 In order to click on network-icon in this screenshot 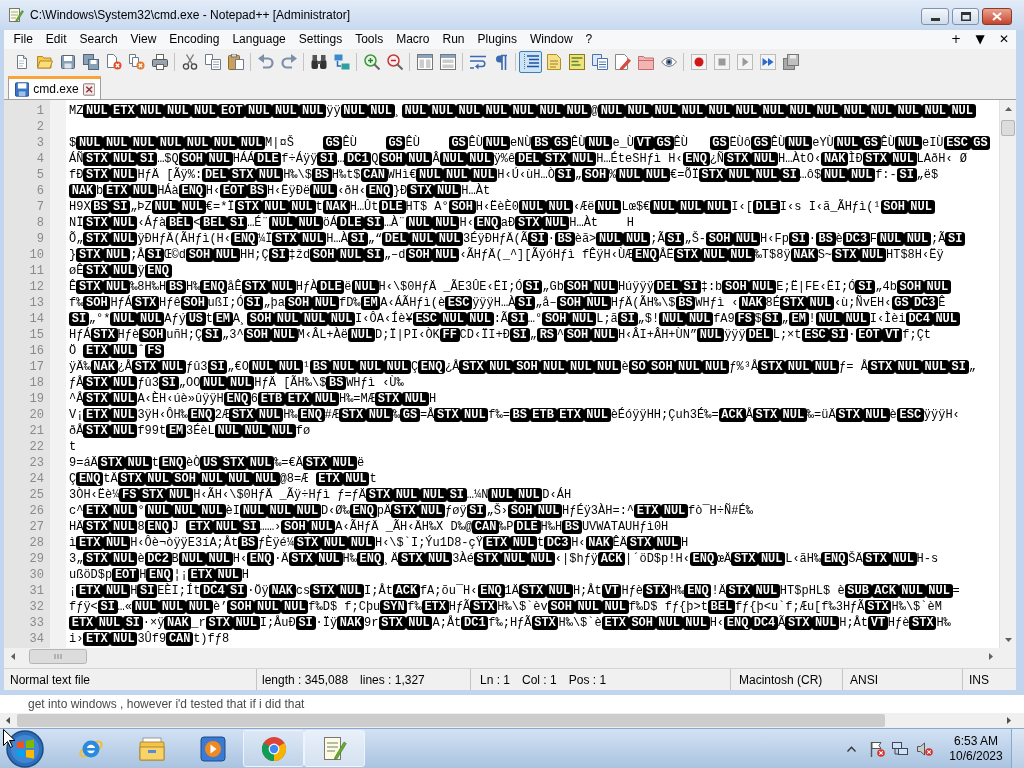, I will do `click(900, 748)`.